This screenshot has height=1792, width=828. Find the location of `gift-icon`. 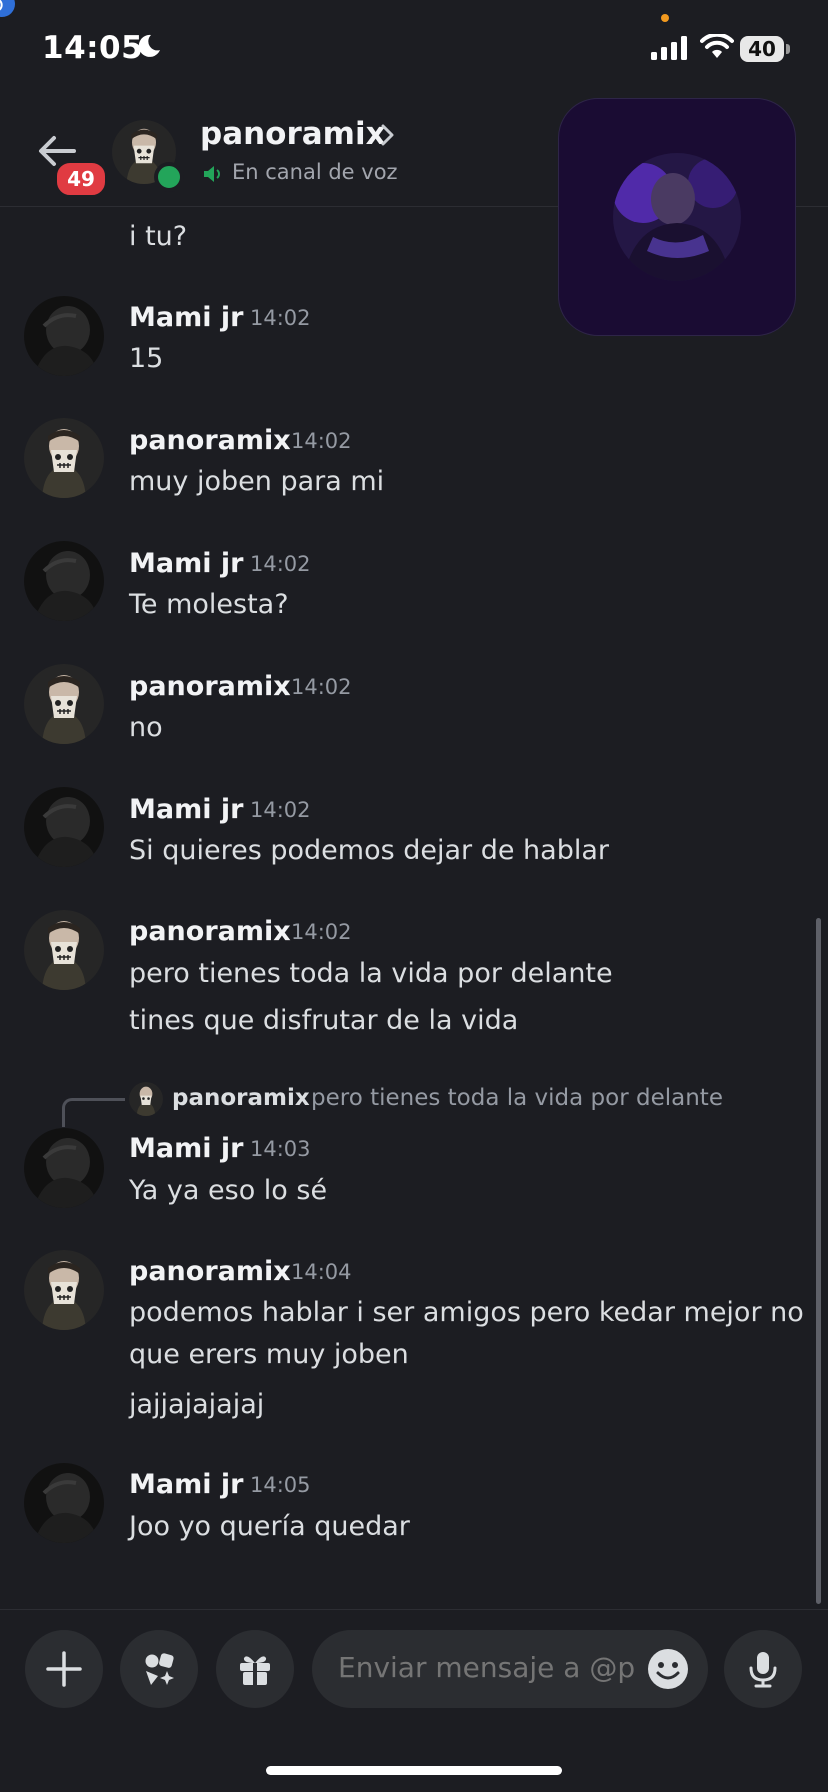

gift-icon is located at coordinates (255, 1670).